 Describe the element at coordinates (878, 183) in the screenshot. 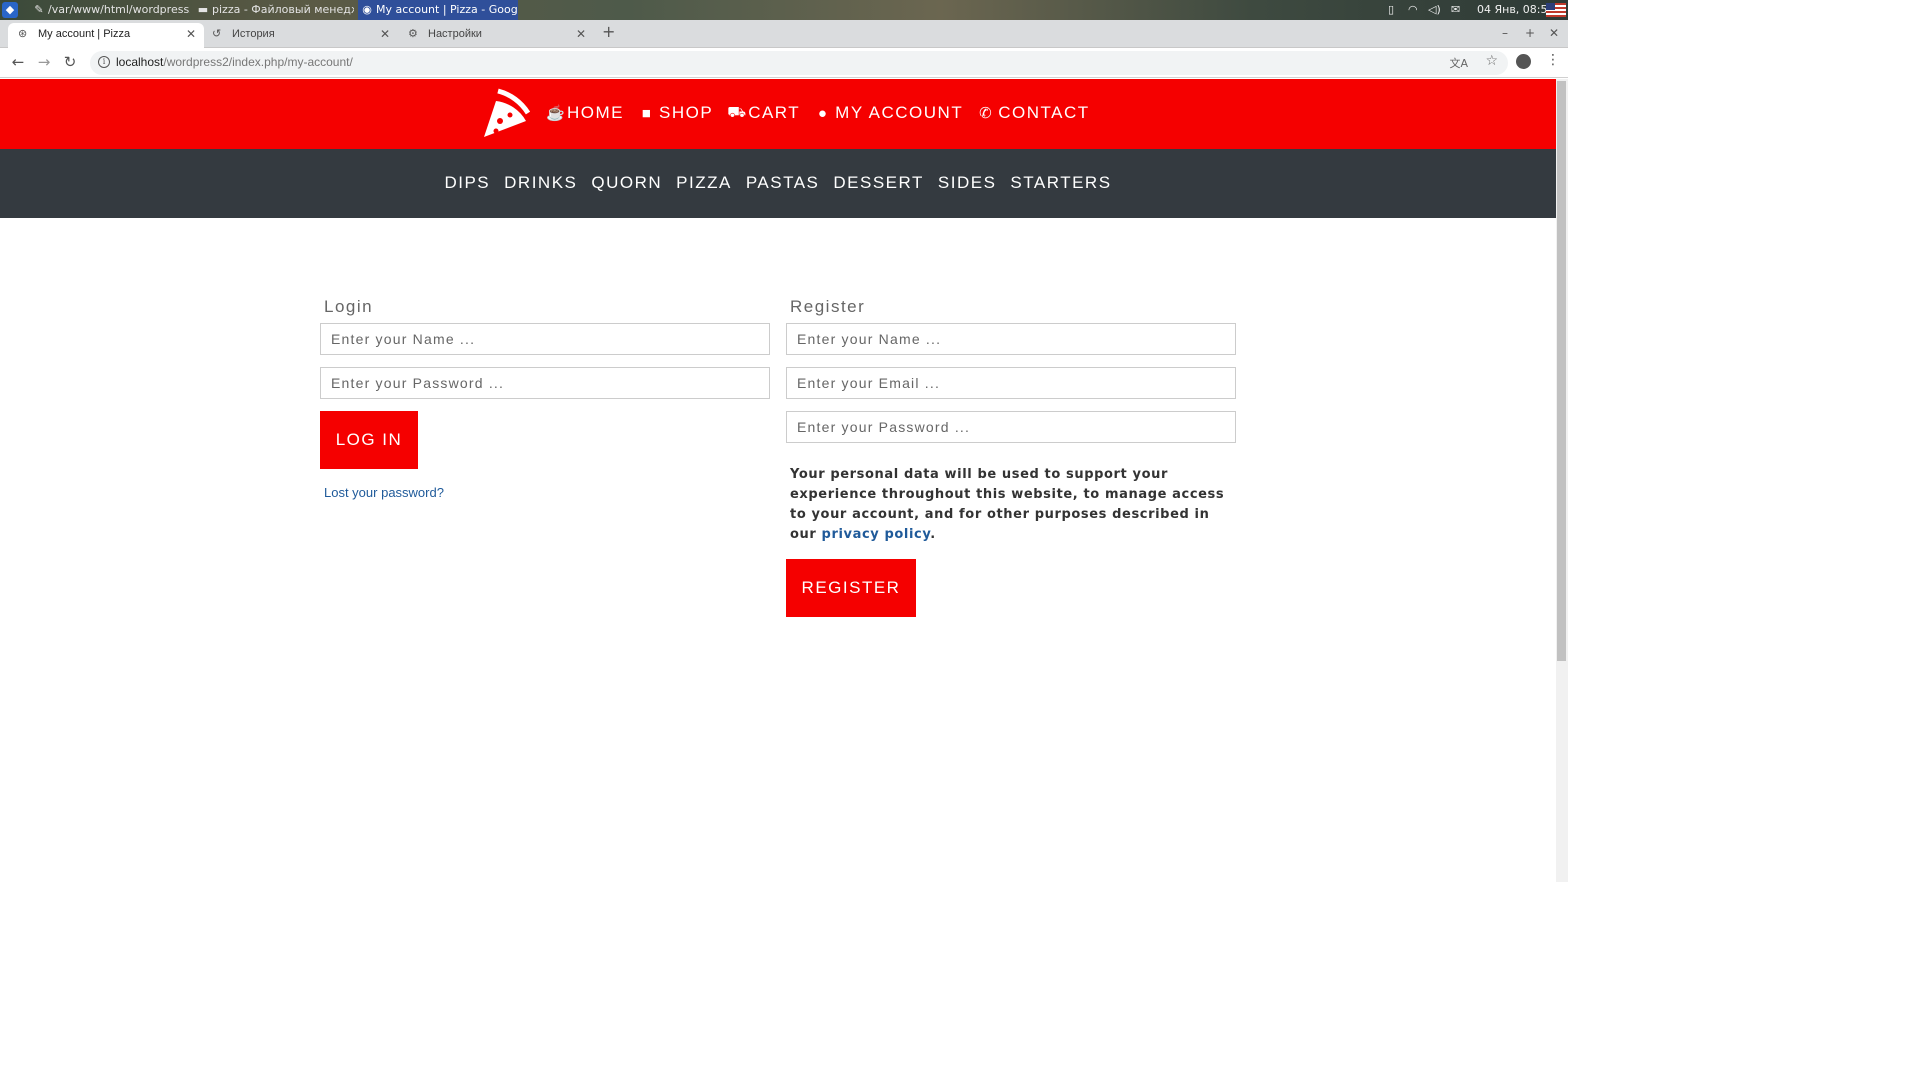

I see `category-dessert: DESSERT` at that location.